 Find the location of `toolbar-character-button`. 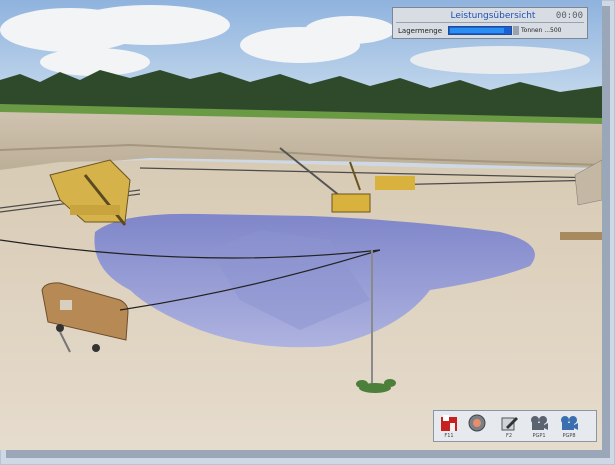

toolbar-character-button is located at coordinates (477, 426).